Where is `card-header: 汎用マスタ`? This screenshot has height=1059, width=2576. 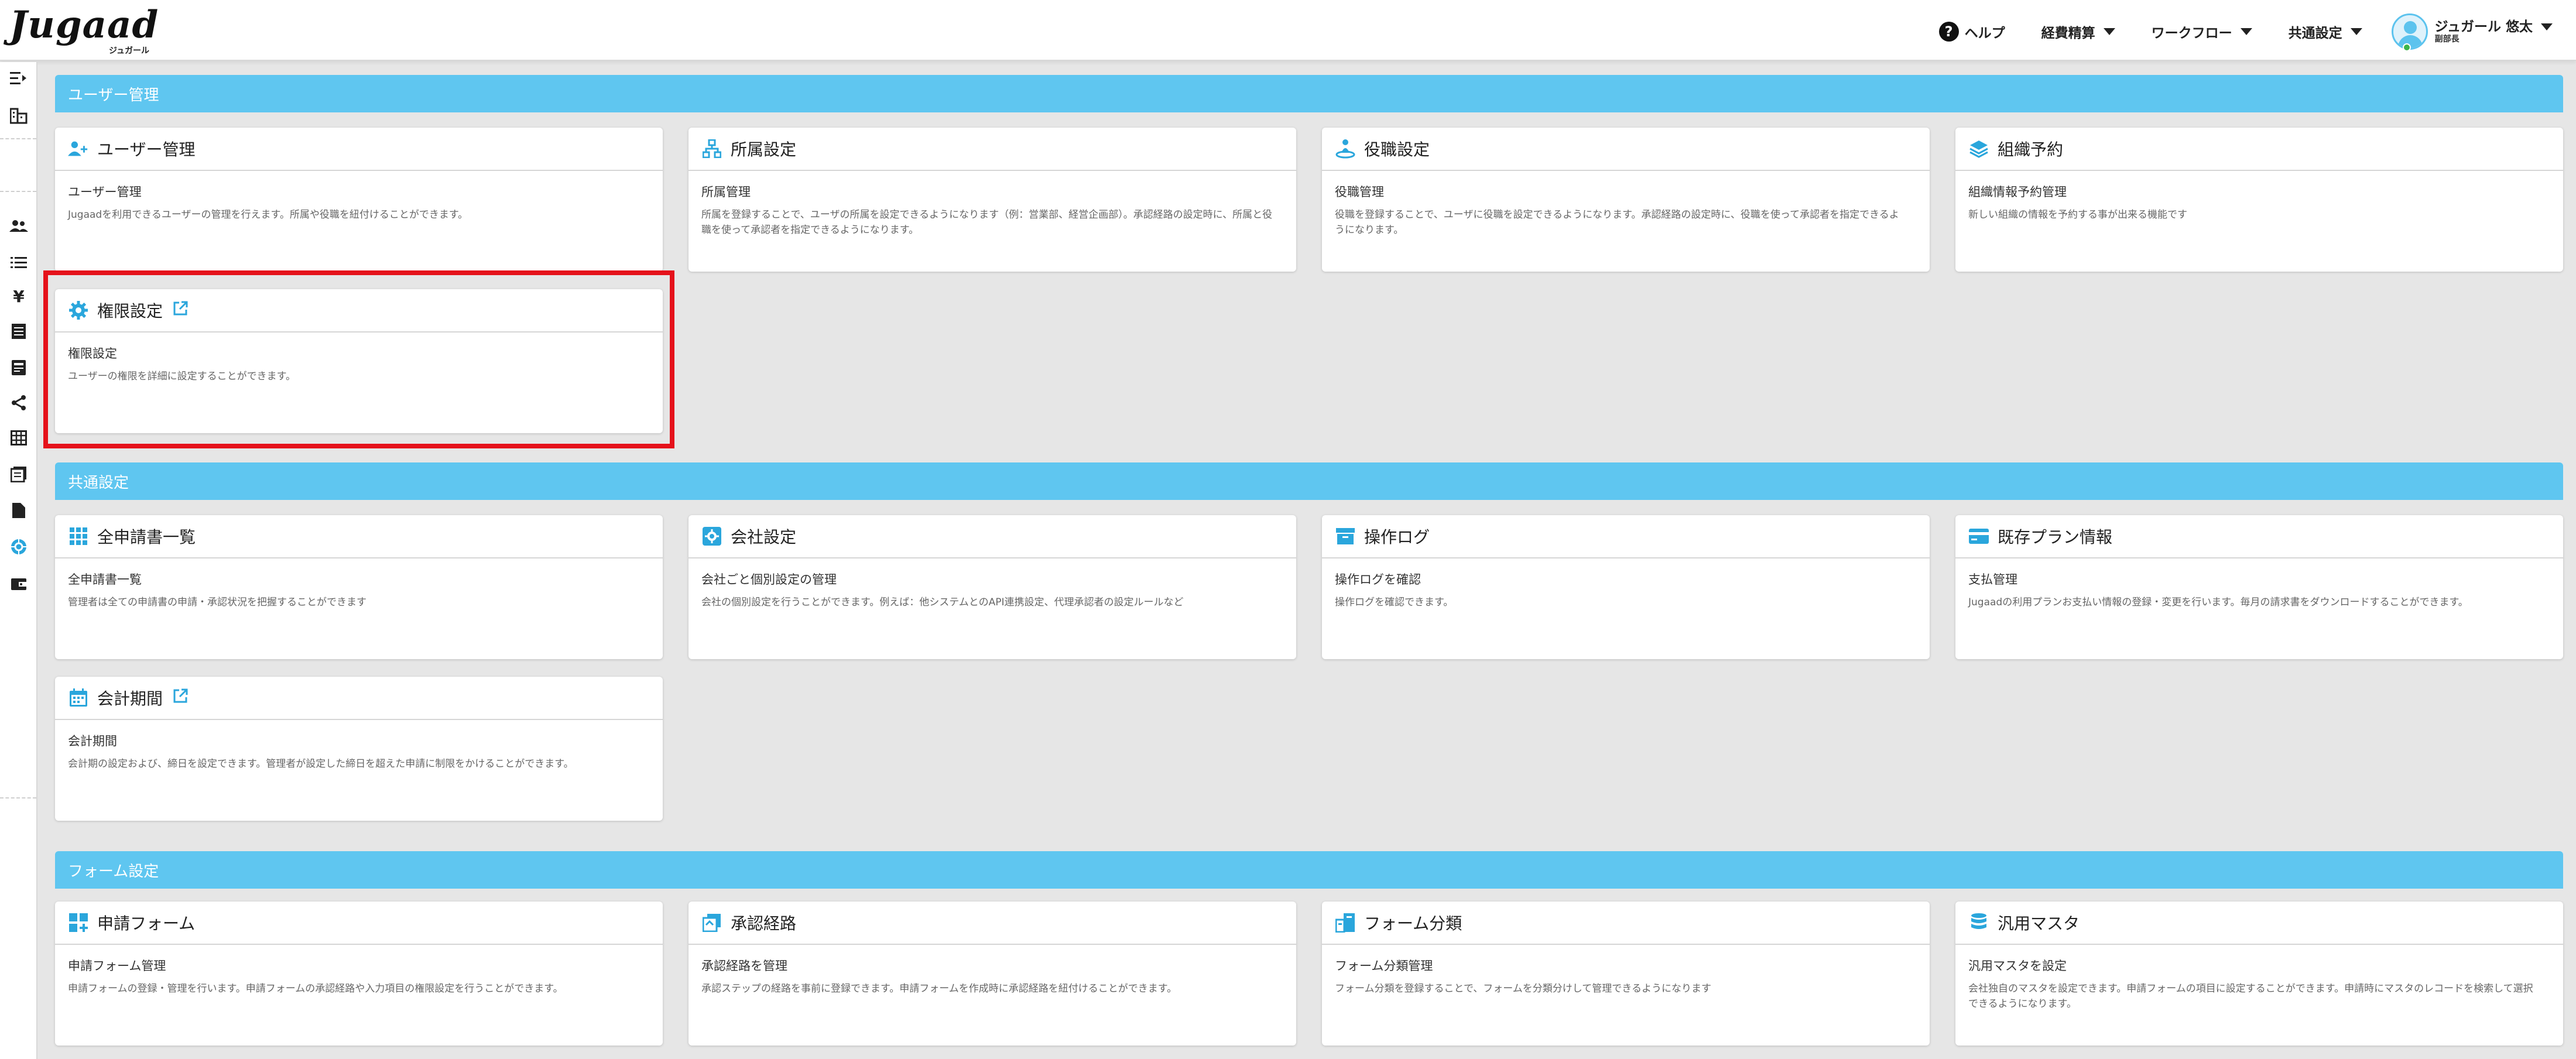 card-header: 汎用マスタ is located at coordinates (2259, 924).